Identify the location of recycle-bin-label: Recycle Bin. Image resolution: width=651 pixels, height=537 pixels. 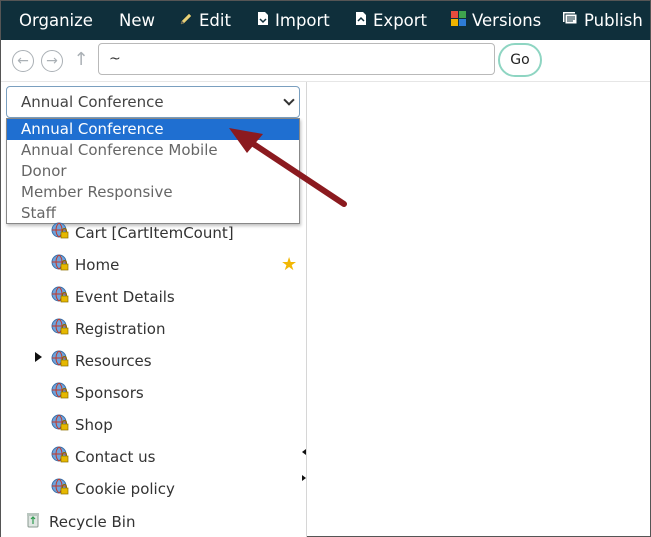
(92, 522).